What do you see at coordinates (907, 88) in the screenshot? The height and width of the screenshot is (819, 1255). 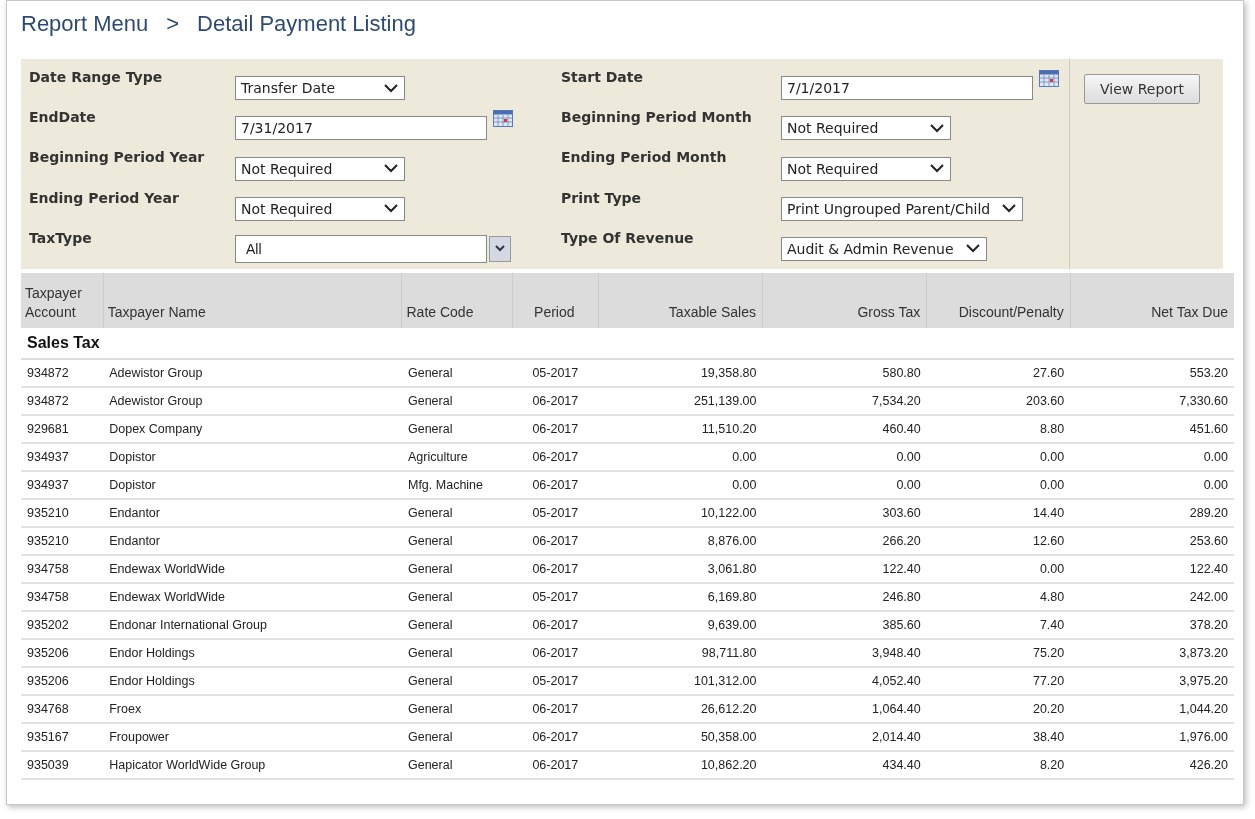 I see `date-field: 7/1/2017` at bounding box center [907, 88].